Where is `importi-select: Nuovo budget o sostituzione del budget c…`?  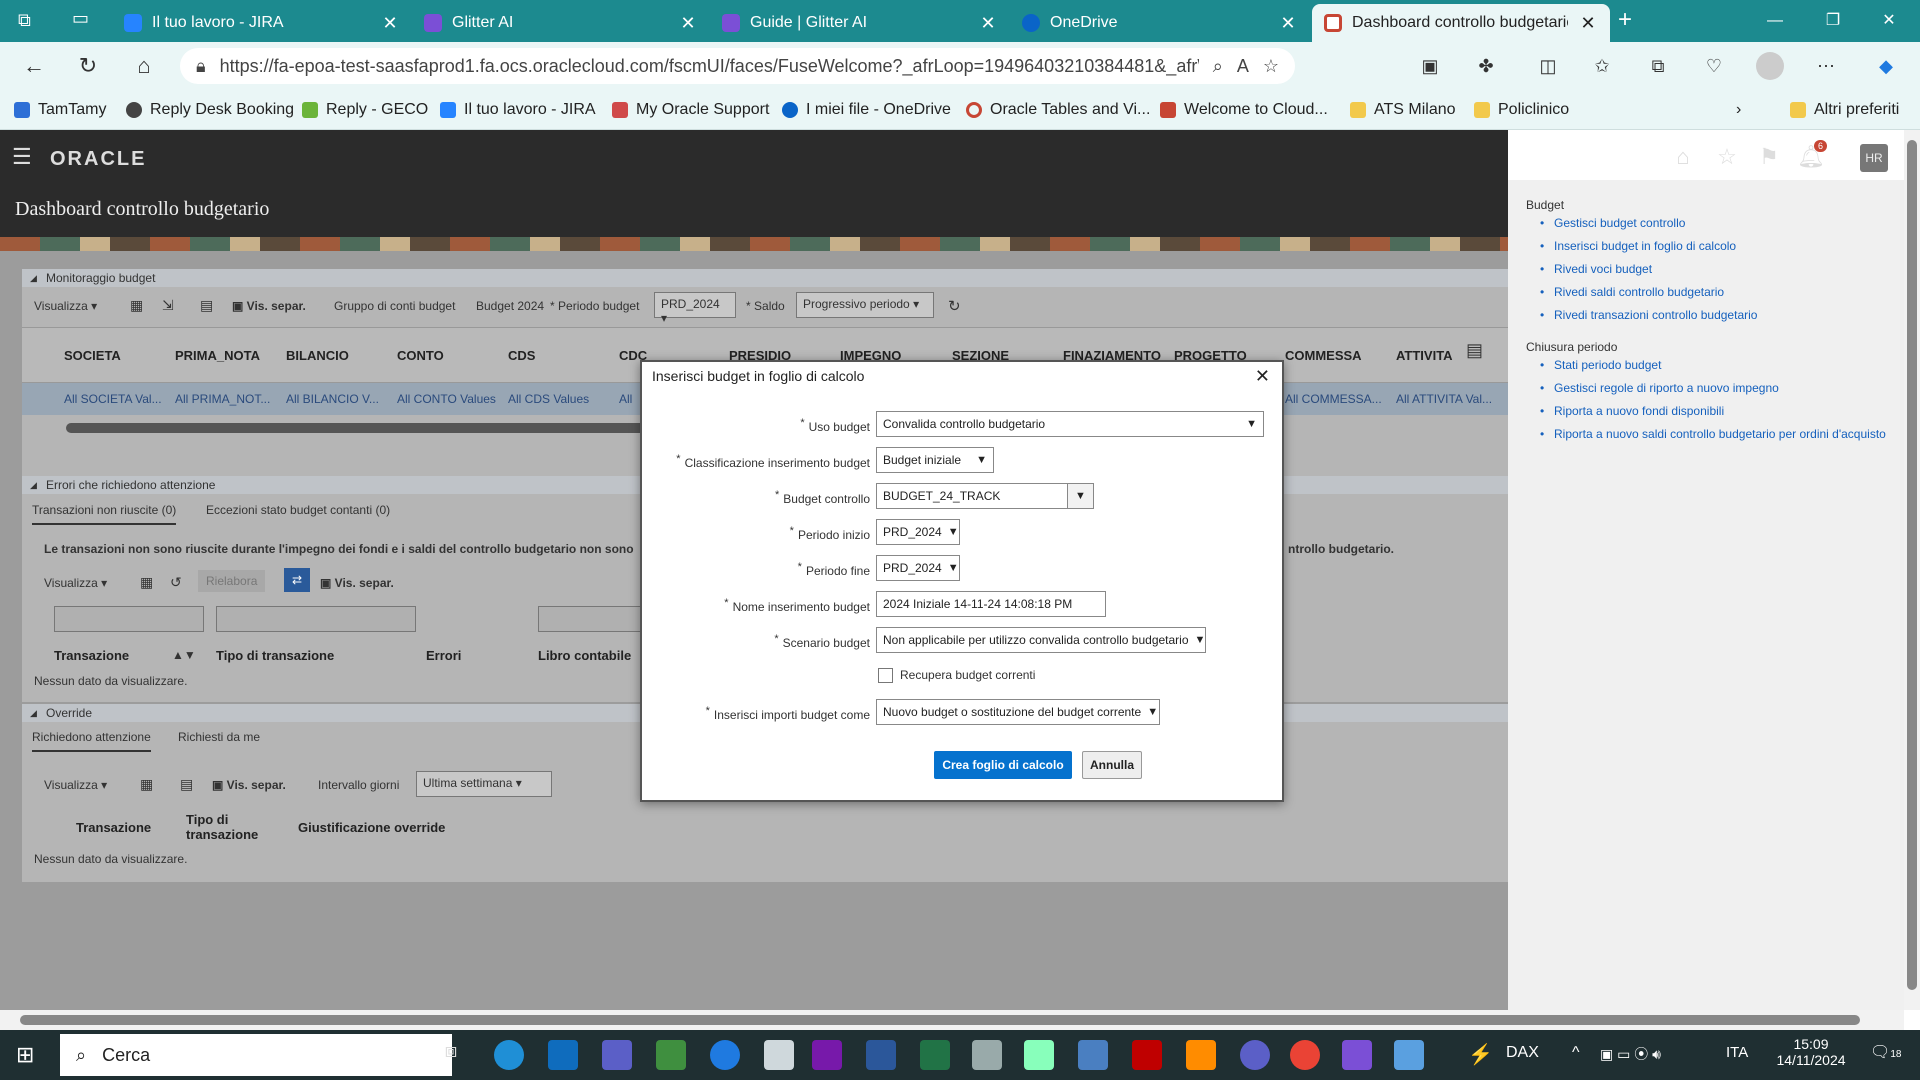 importi-select: Nuovo budget o sostituzione del budget c… is located at coordinates (1018, 712).